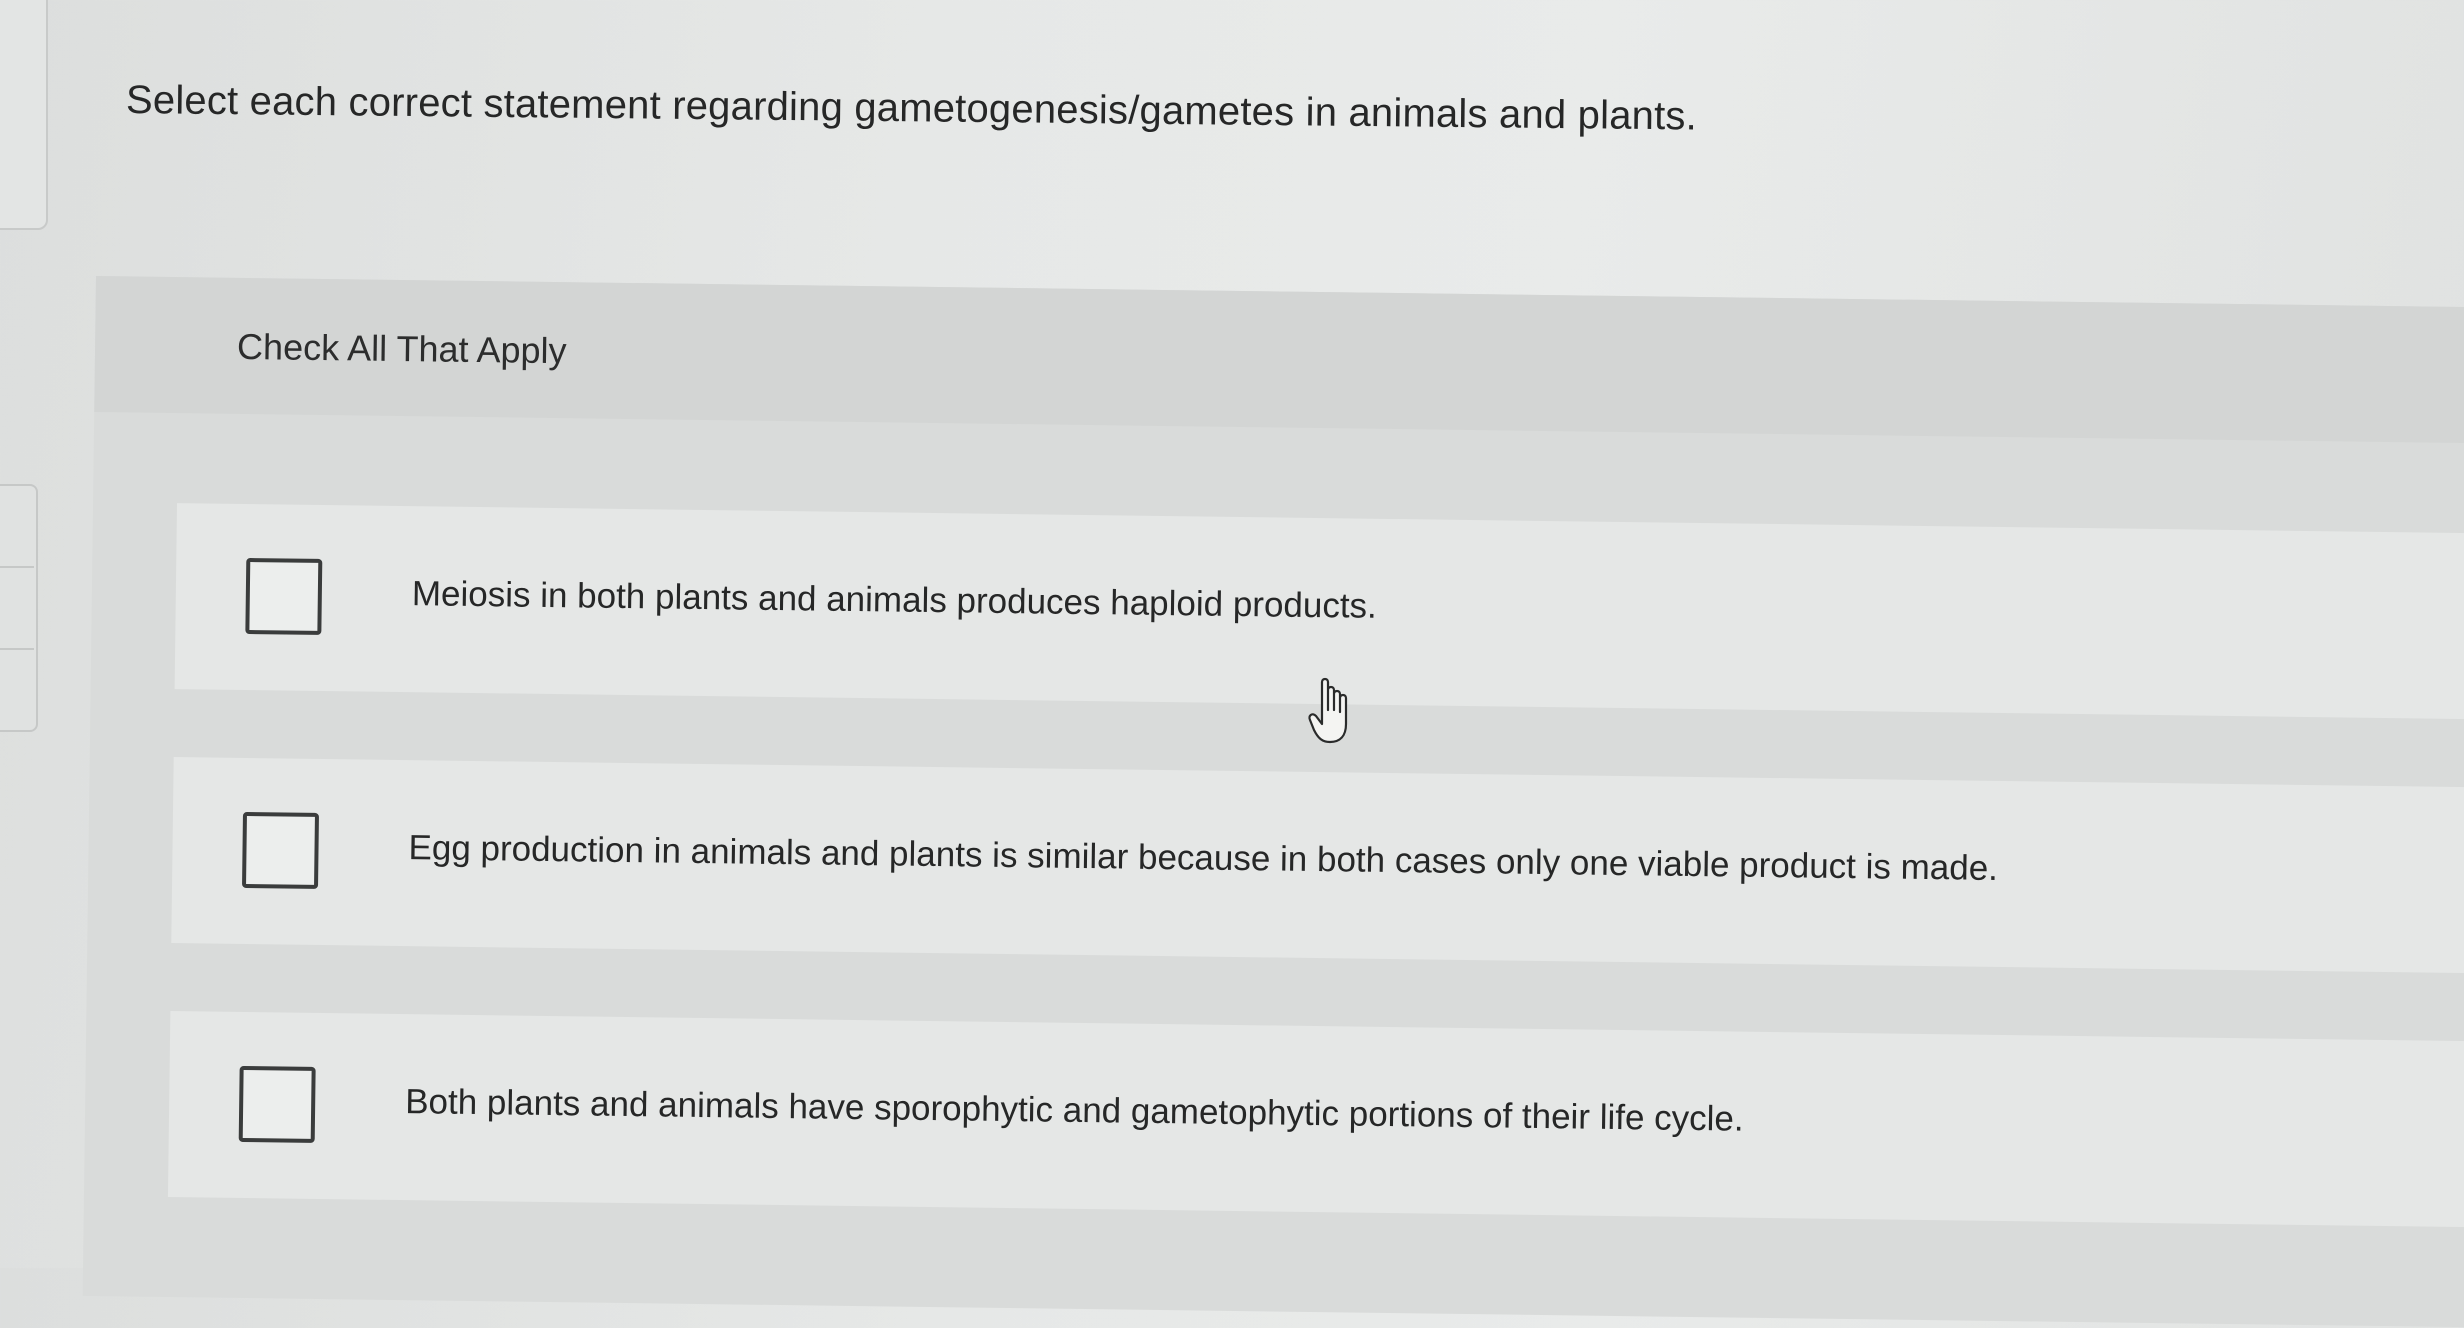 The image size is (2464, 1328). Describe the element at coordinates (19, 608) in the screenshot. I see `left-side-tab-group` at that location.